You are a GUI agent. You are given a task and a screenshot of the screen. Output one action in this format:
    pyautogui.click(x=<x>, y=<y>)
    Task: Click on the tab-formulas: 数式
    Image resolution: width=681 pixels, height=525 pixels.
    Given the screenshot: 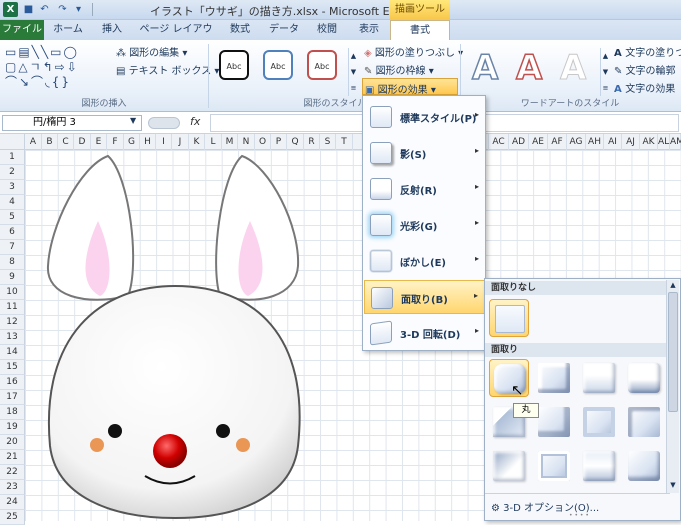 What is the action you would take?
    pyautogui.click(x=240, y=30)
    